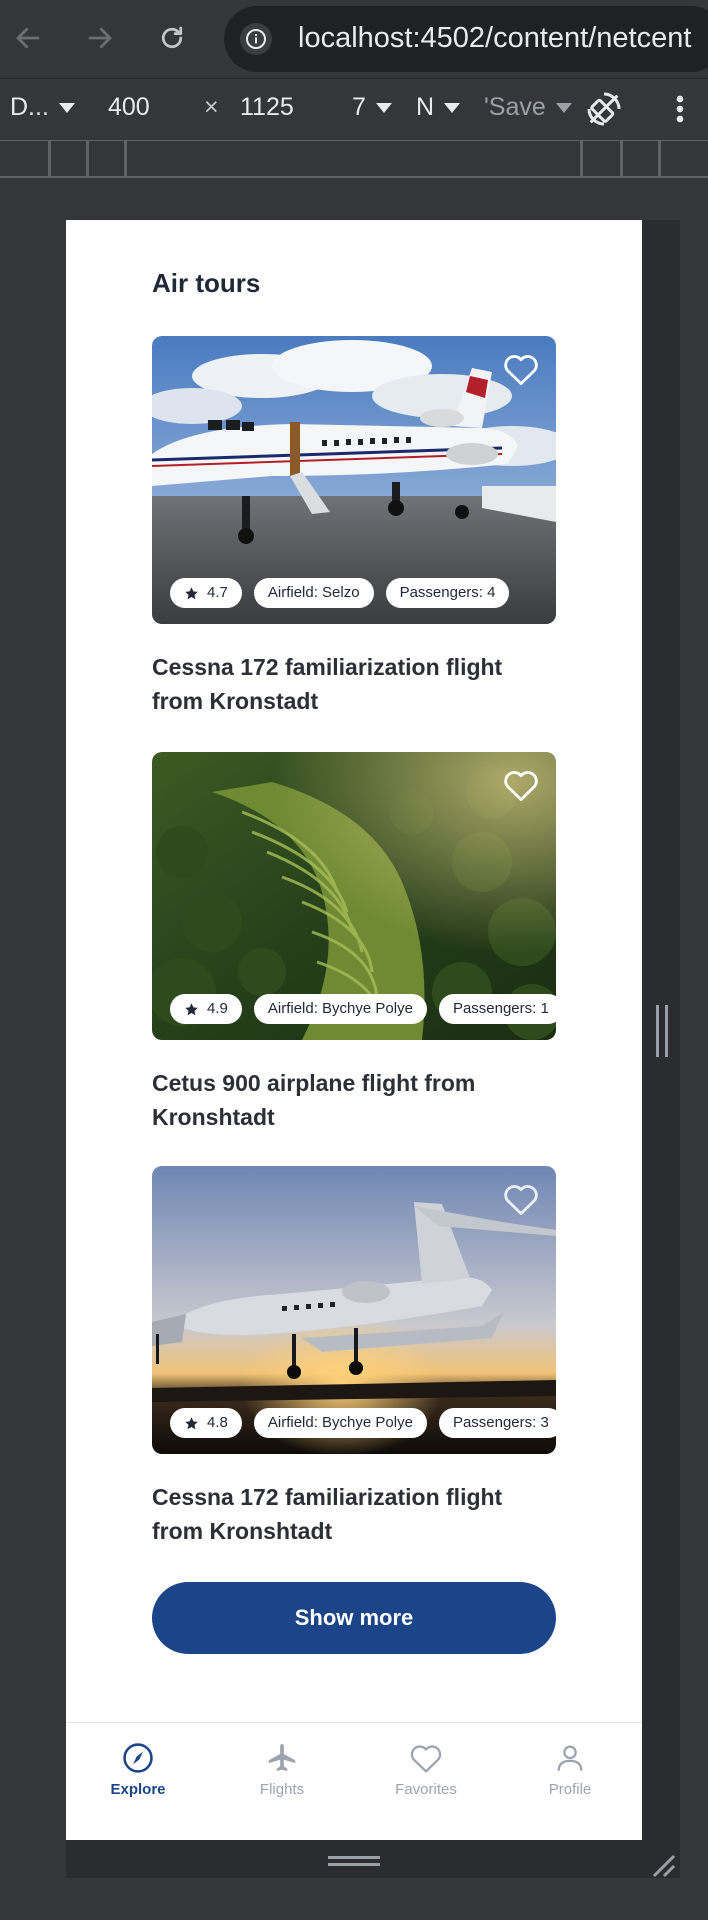 Image resolution: width=708 pixels, height=1920 pixels. What do you see at coordinates (256, 39) in the screenshot?
I see `site-info-icon` at bounding box center [256, 39].